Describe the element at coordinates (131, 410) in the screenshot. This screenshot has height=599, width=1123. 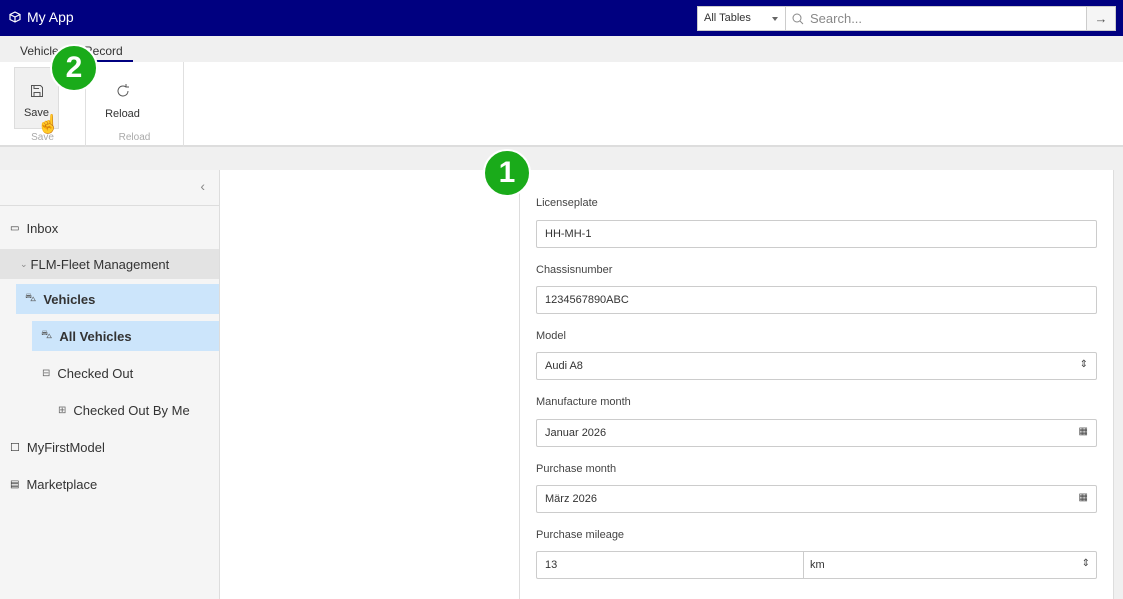
I see `sidebar-item-label: Checked Out By Me` at that location.